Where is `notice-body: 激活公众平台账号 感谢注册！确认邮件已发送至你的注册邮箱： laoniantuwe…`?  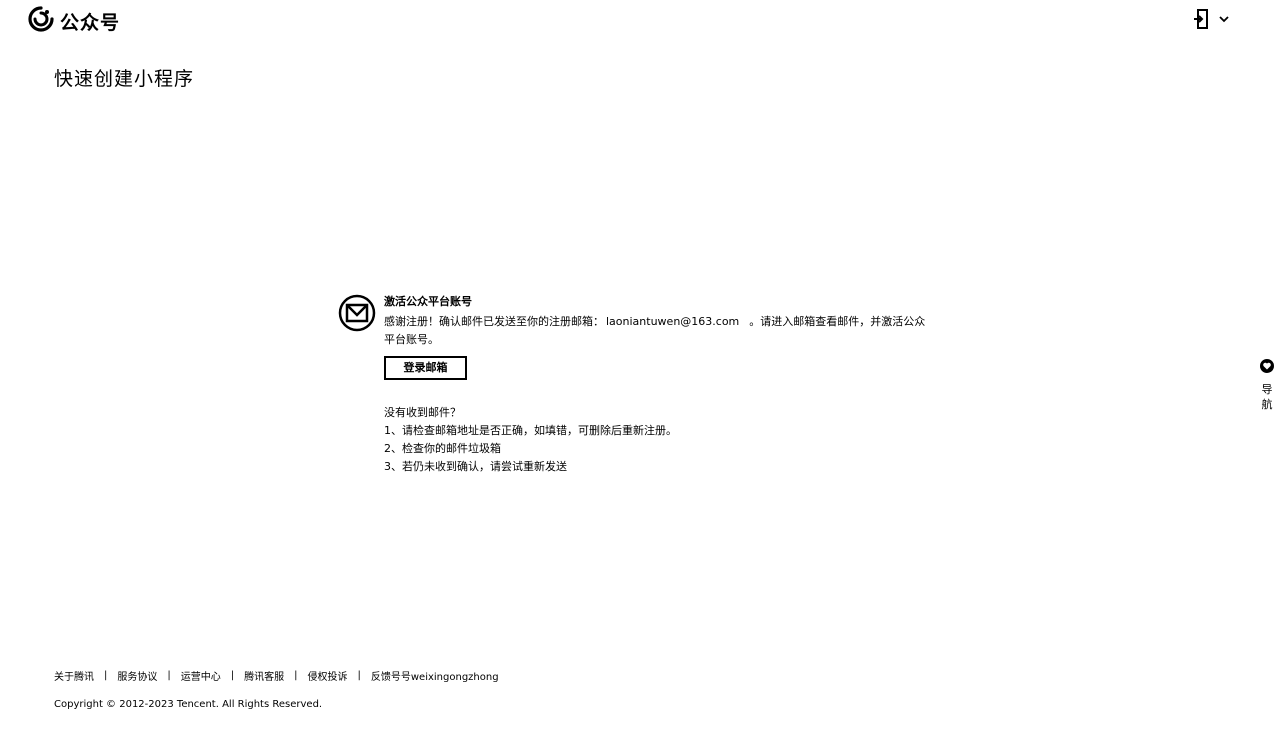 notice-body: 激活公众平台账号 感谢注册！确认邮件已发送至你的注册邮箱： laoniantuwe… is located at coordinates (656, 385).